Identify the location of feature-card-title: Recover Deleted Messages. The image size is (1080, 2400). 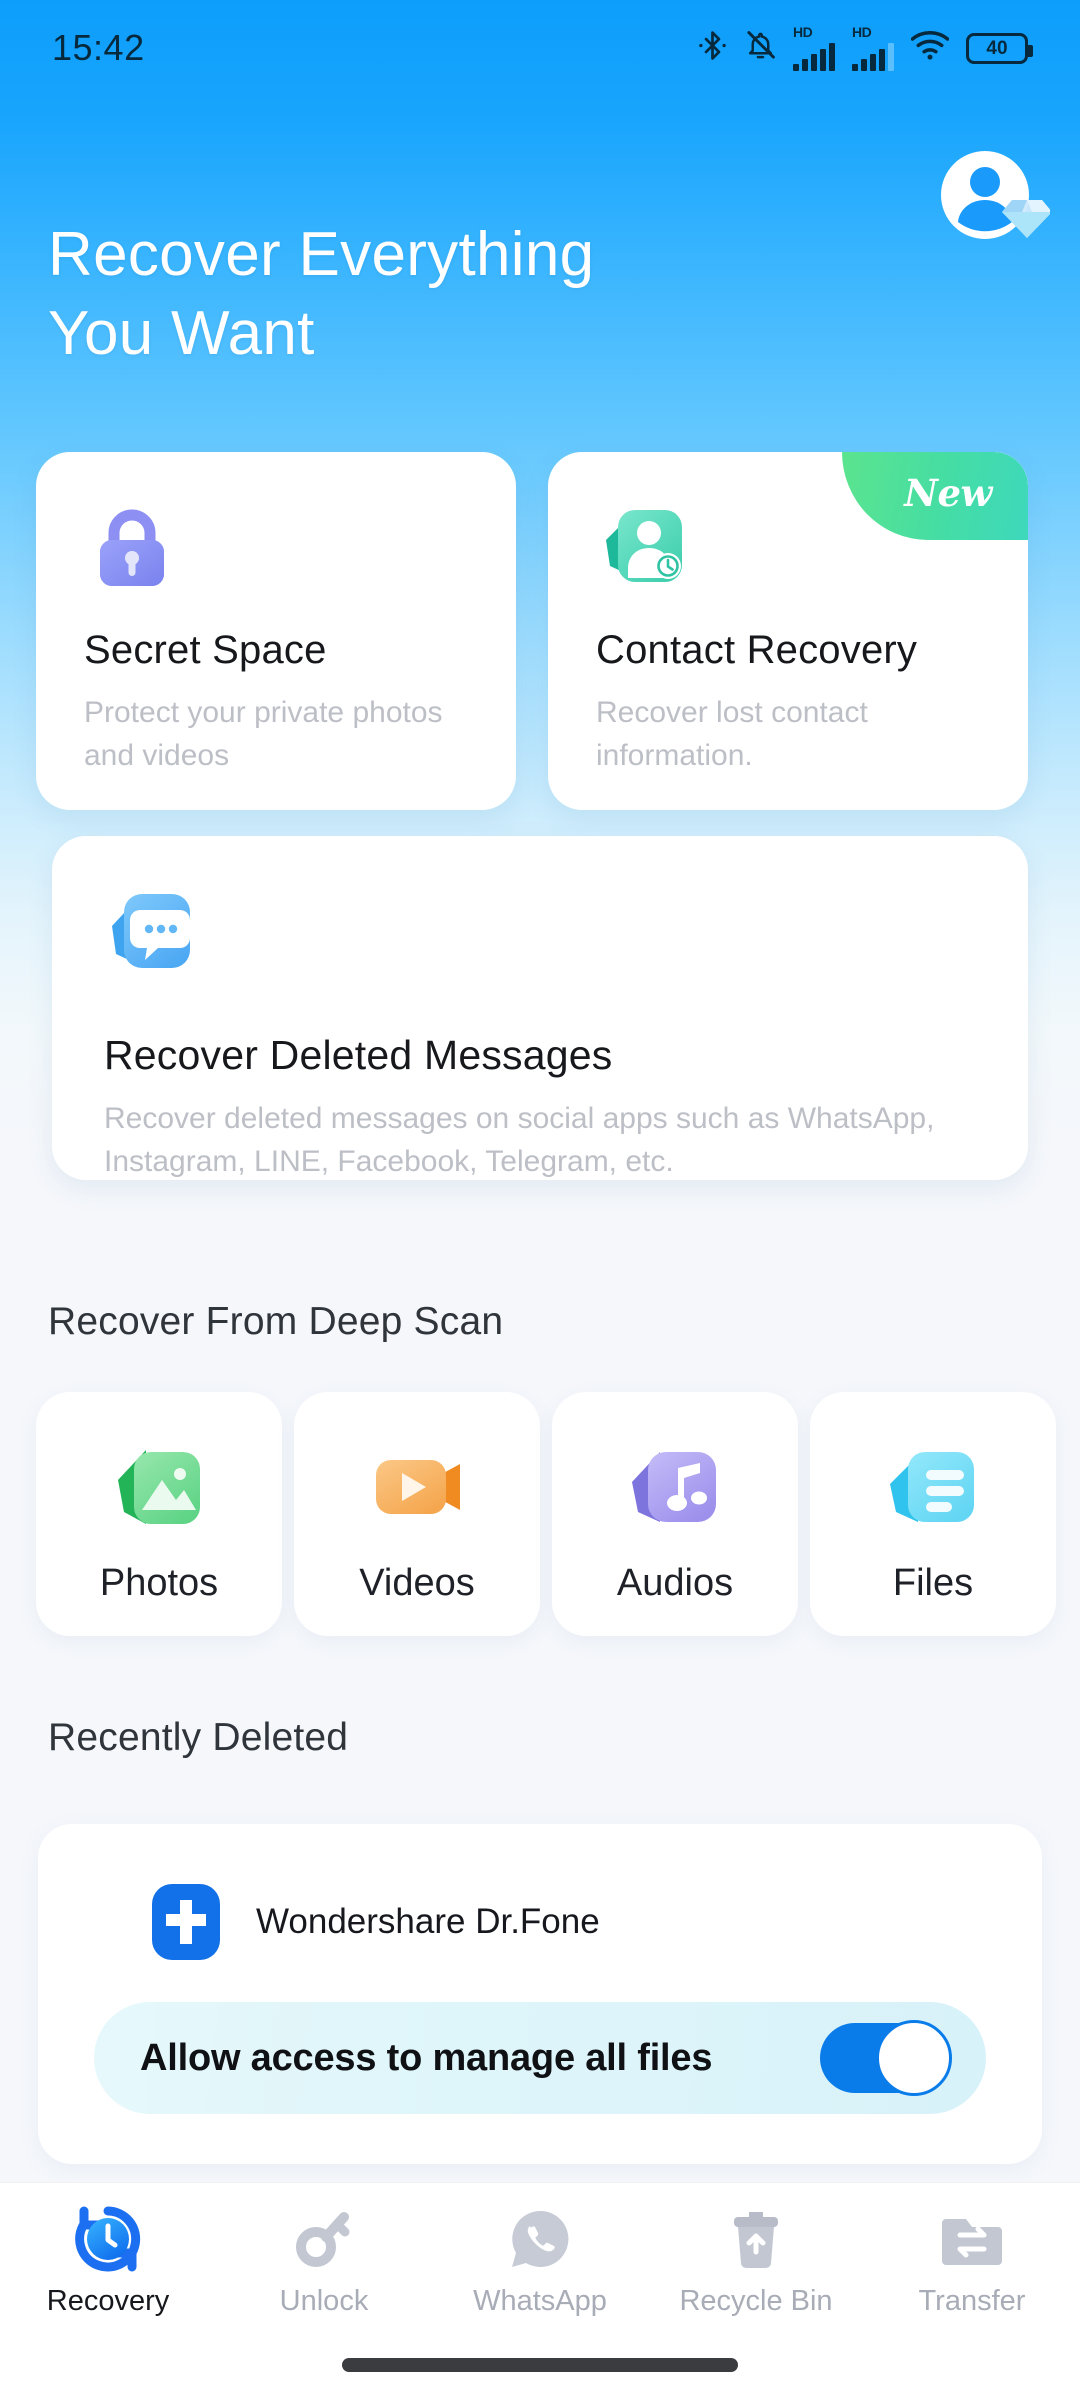
(358, 1055).